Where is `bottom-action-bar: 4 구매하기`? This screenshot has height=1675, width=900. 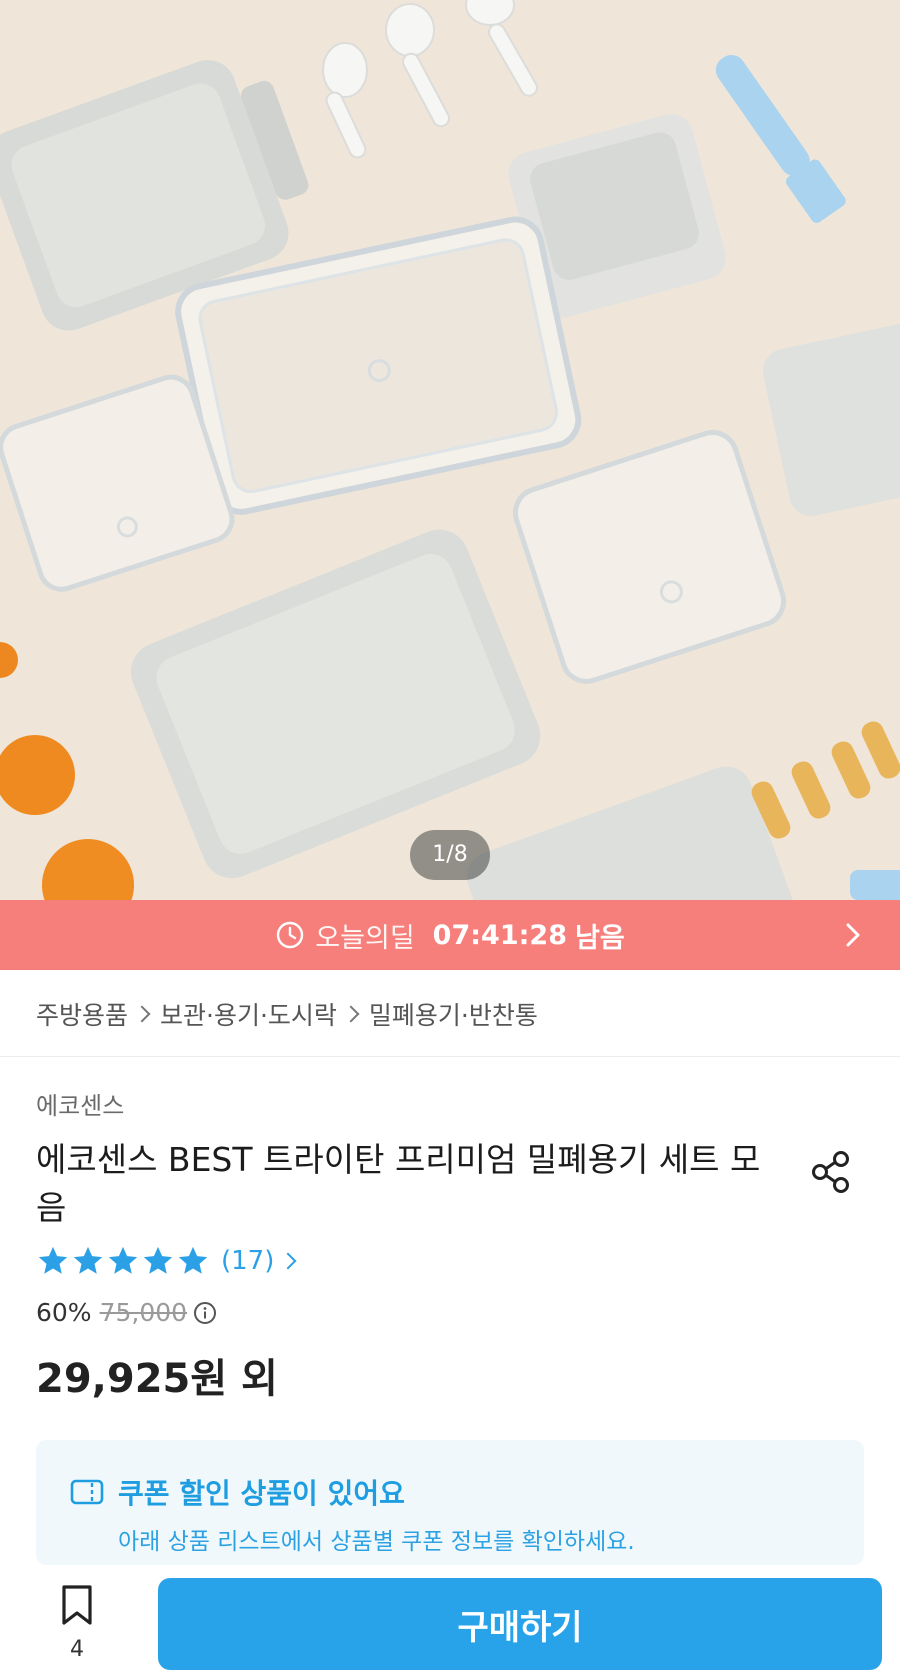
bottom-action-bar: 4 구매하기 is located at coordinates (450, 1620).